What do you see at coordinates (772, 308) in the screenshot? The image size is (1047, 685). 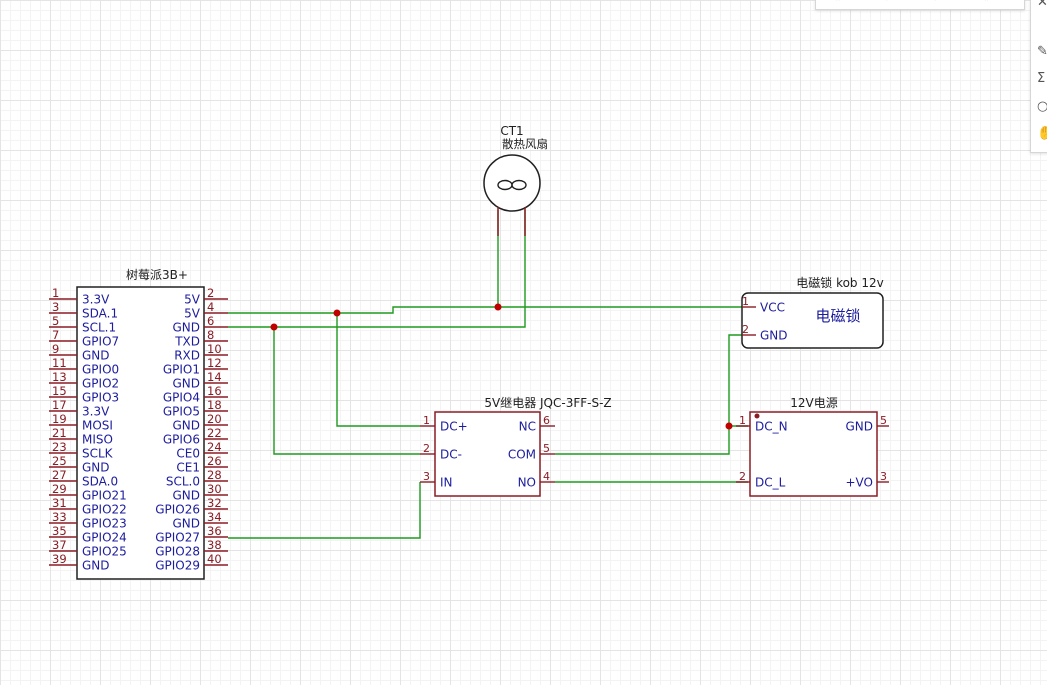 I see `pin-label: VCC` at bounding box center [772, 308].